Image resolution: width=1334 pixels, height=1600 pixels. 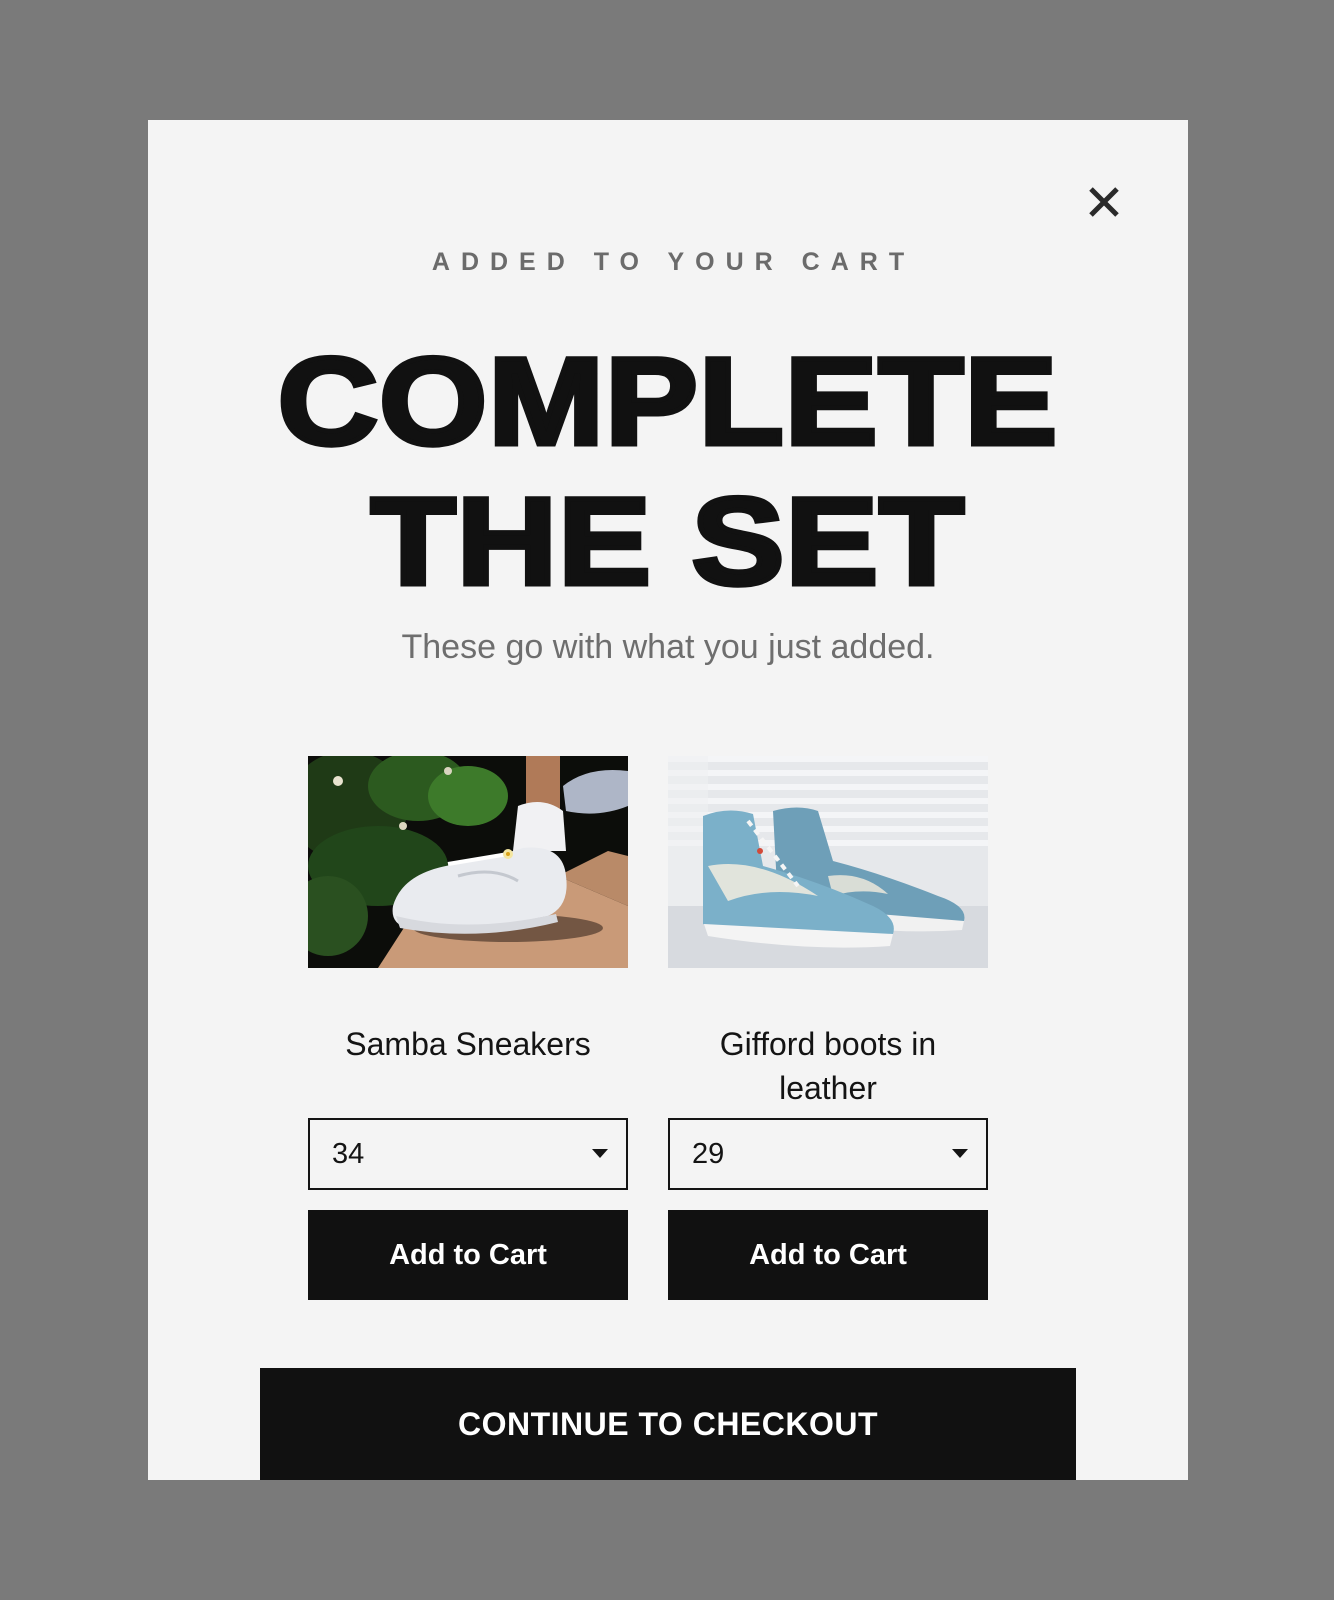 What do you see at coordinates (708, 1154) in the screenshot?
I see `size-select-value: 29` at bounding box center [708, 1154].